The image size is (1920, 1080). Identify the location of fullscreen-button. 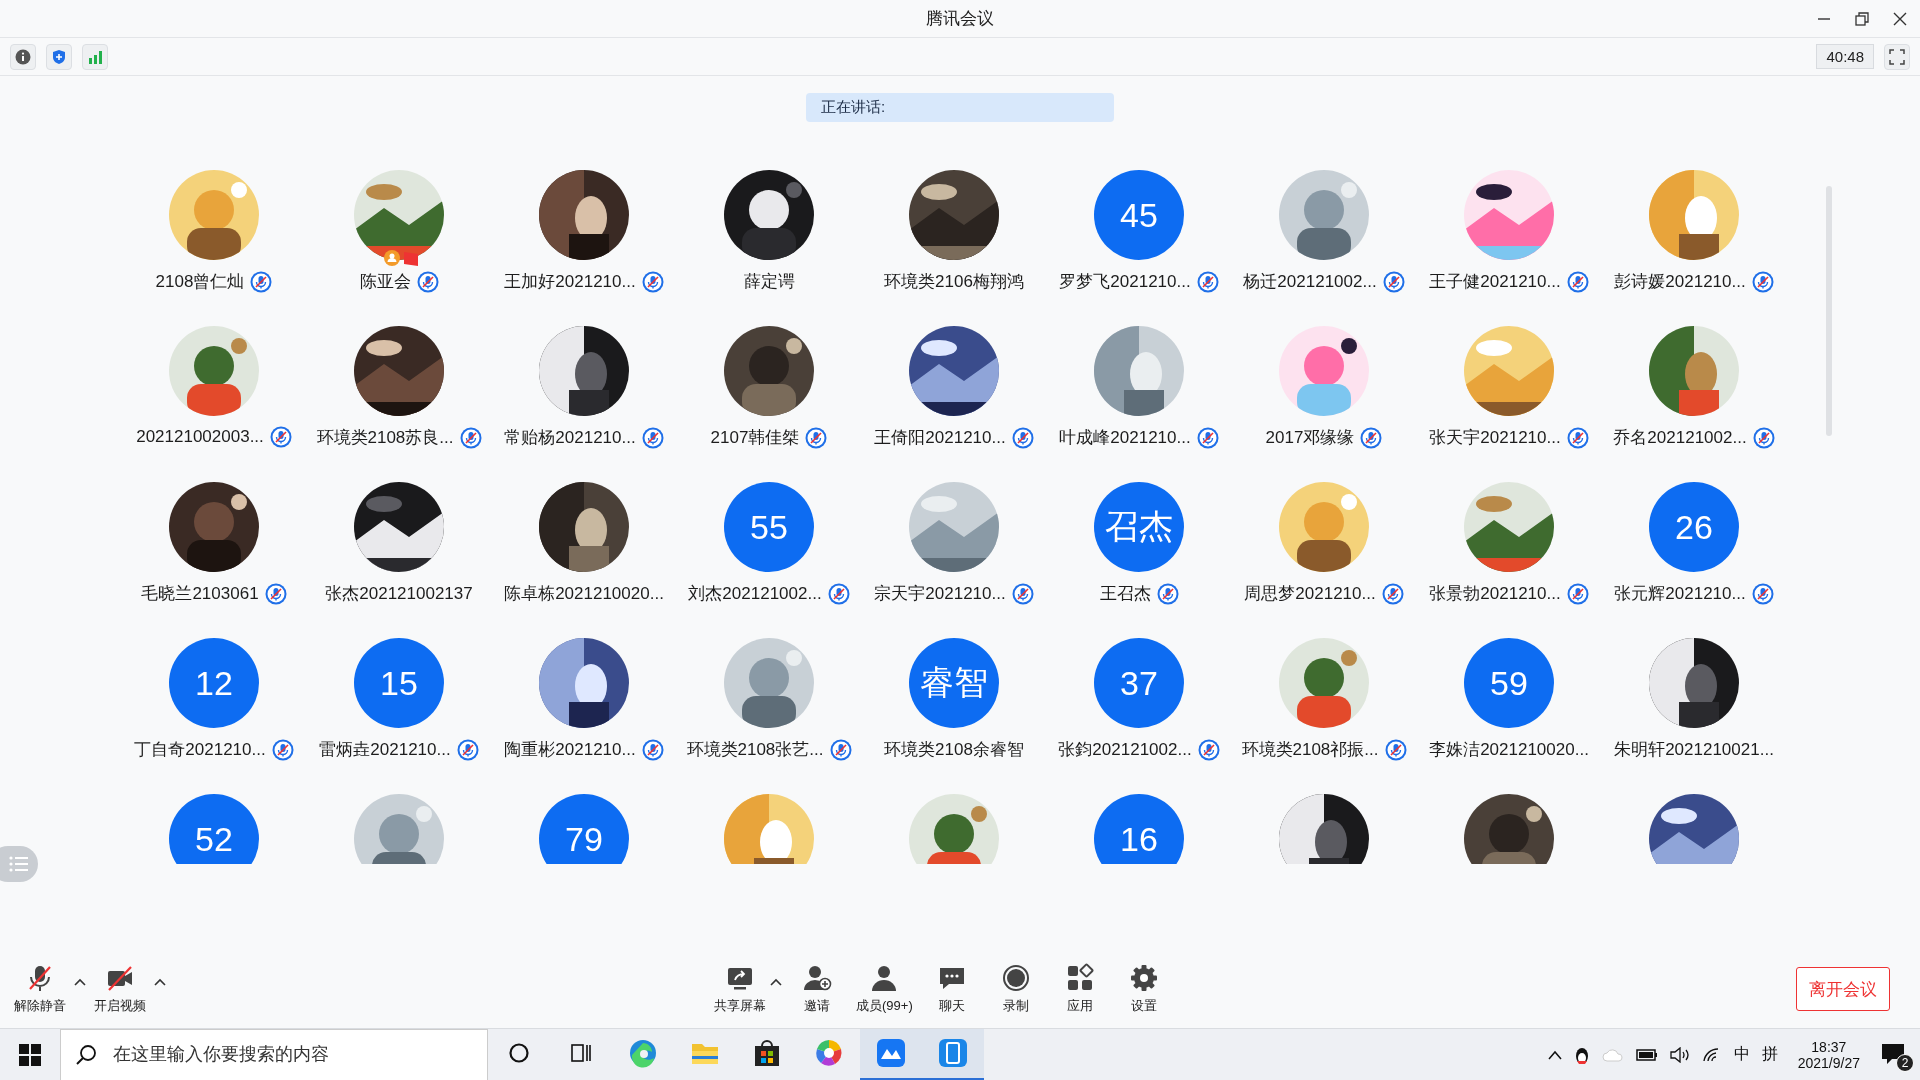
(1897, 56).